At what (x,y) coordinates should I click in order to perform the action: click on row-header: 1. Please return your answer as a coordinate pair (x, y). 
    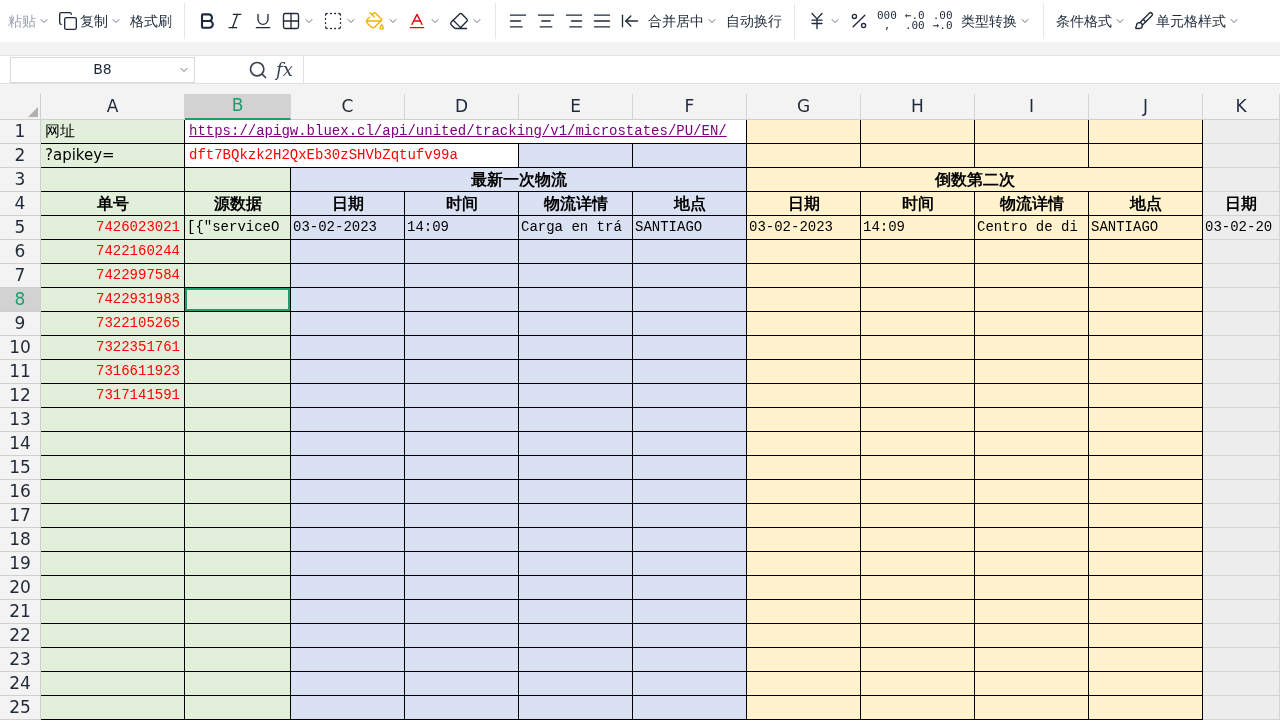
    Looking at the image, I should click on (20, 132).